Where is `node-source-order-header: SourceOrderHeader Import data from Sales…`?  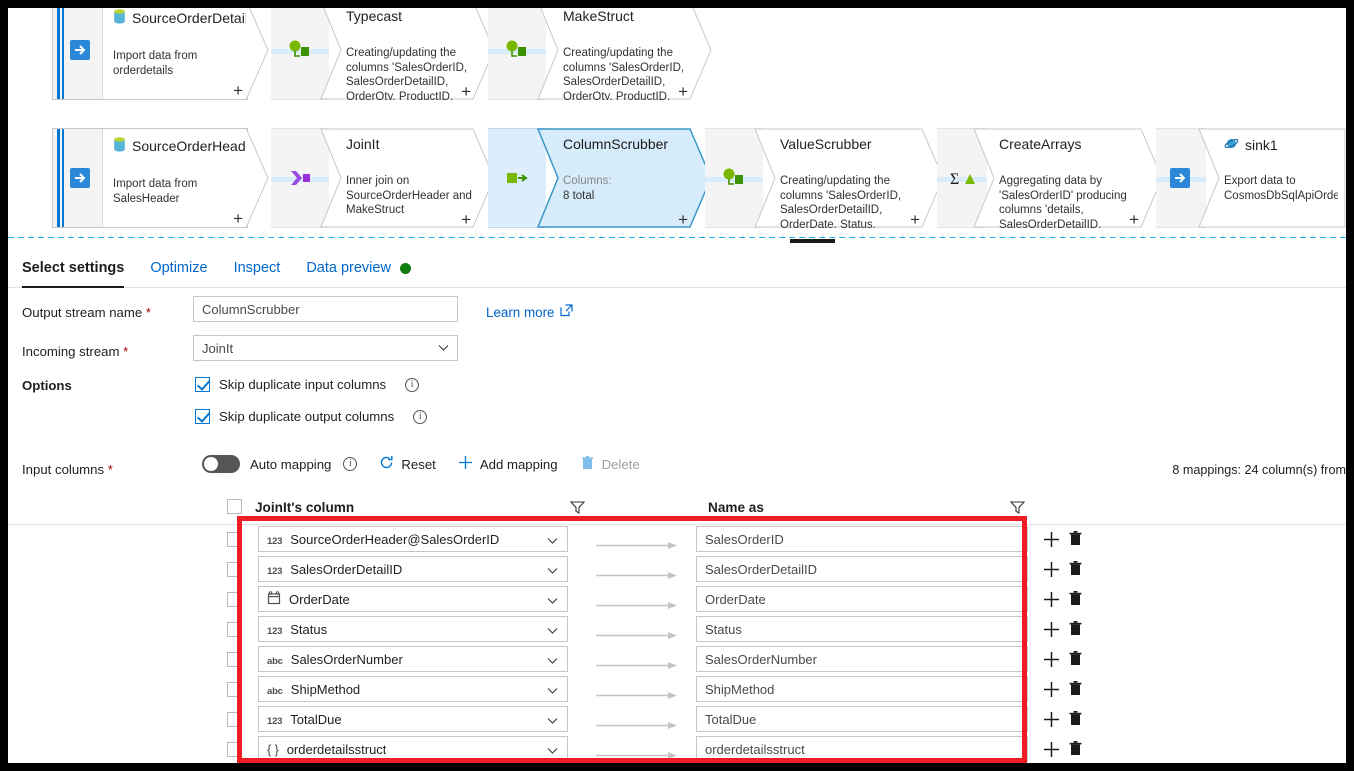 node-source-order-header: SourceOrderHeader Import data from Sales… is located at coordinates (160, 178).